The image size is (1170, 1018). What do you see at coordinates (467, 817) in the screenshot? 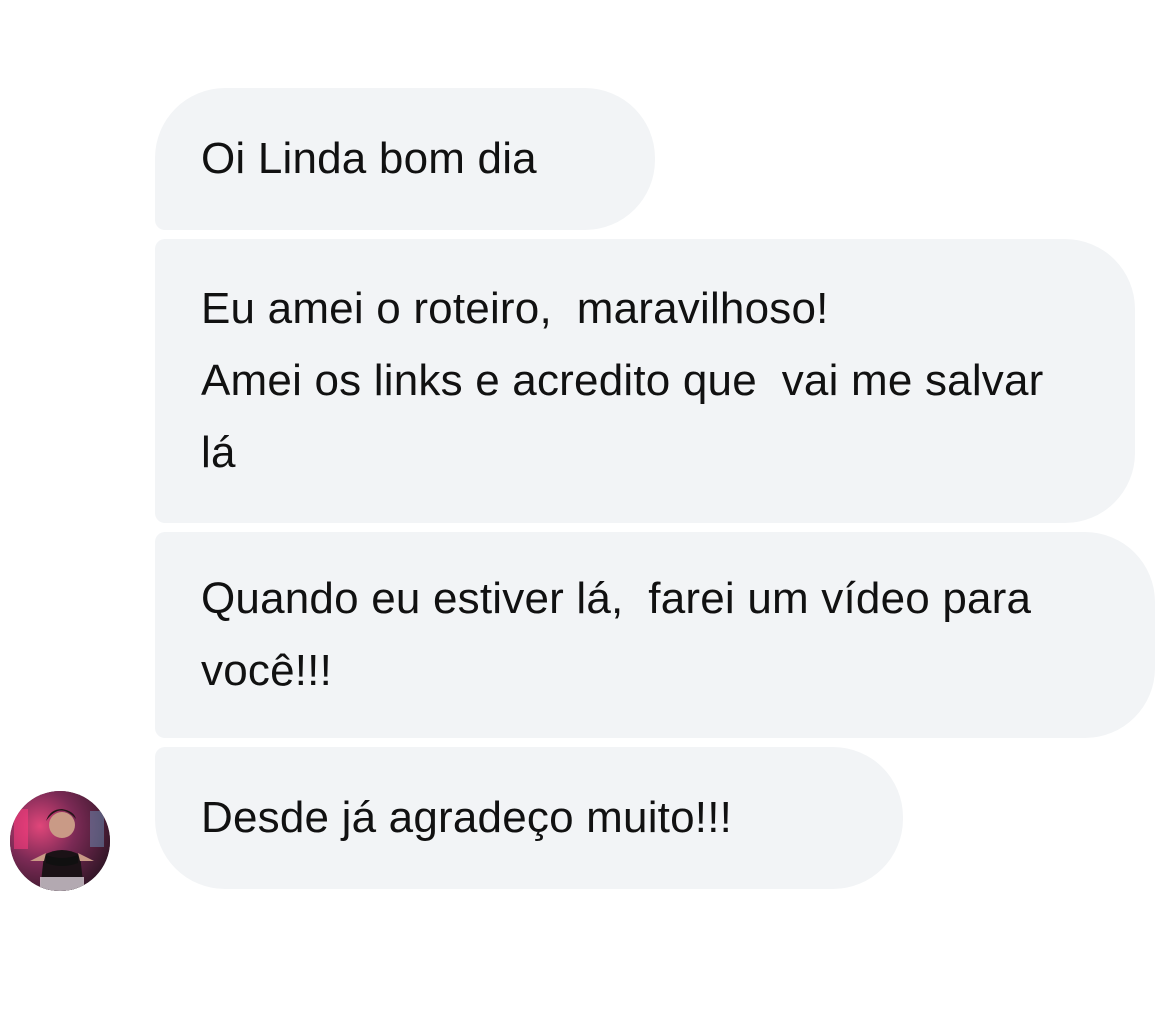
I see `message-text: Desde já agradeço muito!!!` at bounding box center [467, 817].